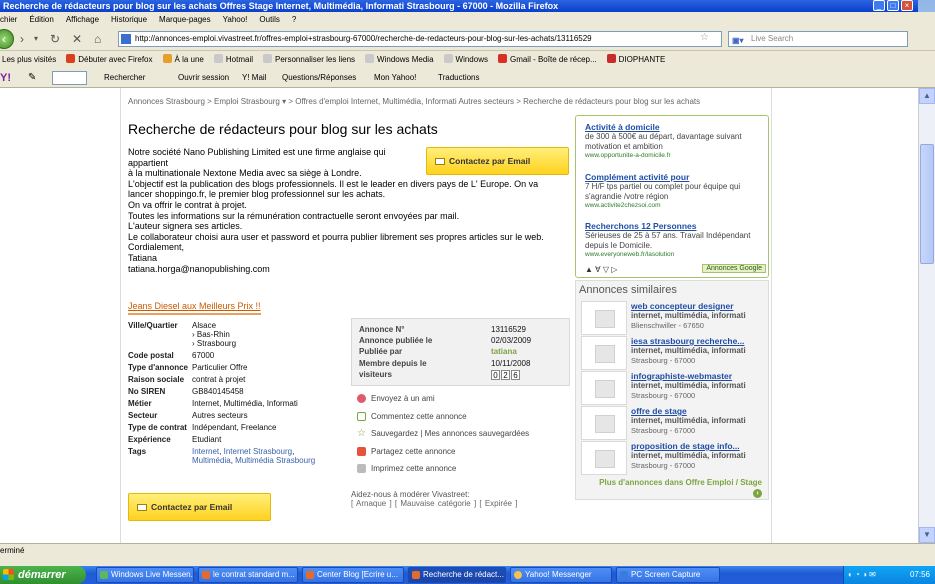 This screenshot has width=935, height=584. I want to click on google-ads-badge: Annonces Google, so click(734, 268).